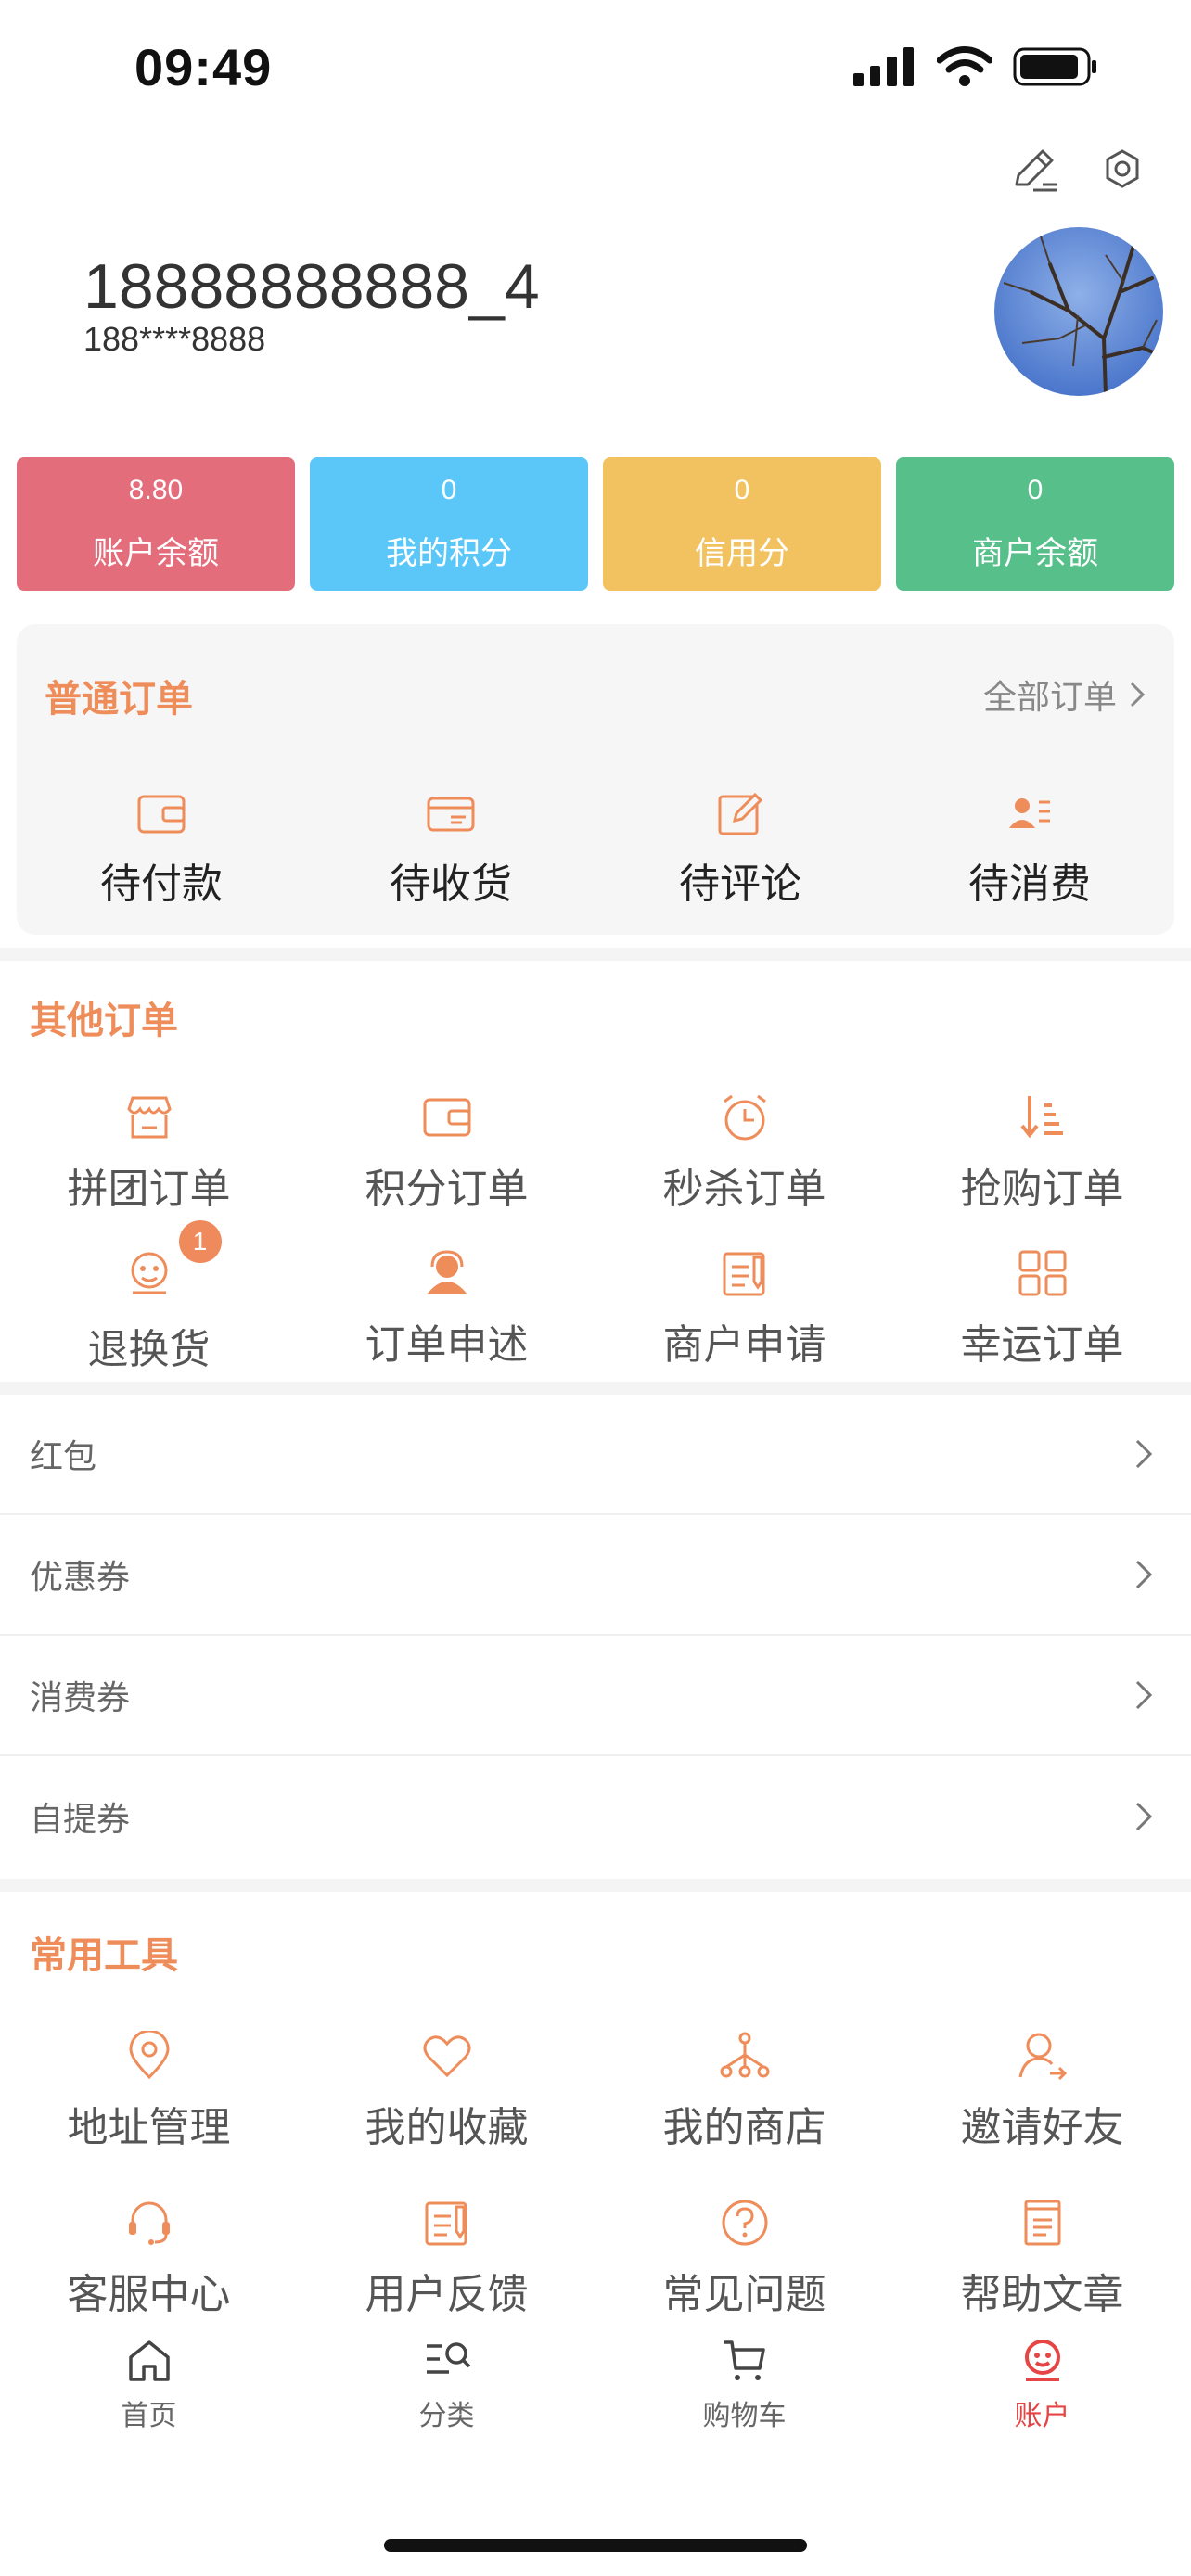 The image size is (1191, 2576). What do you see at coordinates (451, 814) in the screenshot?
I see `card-icon` at bounding box center [451, 814].